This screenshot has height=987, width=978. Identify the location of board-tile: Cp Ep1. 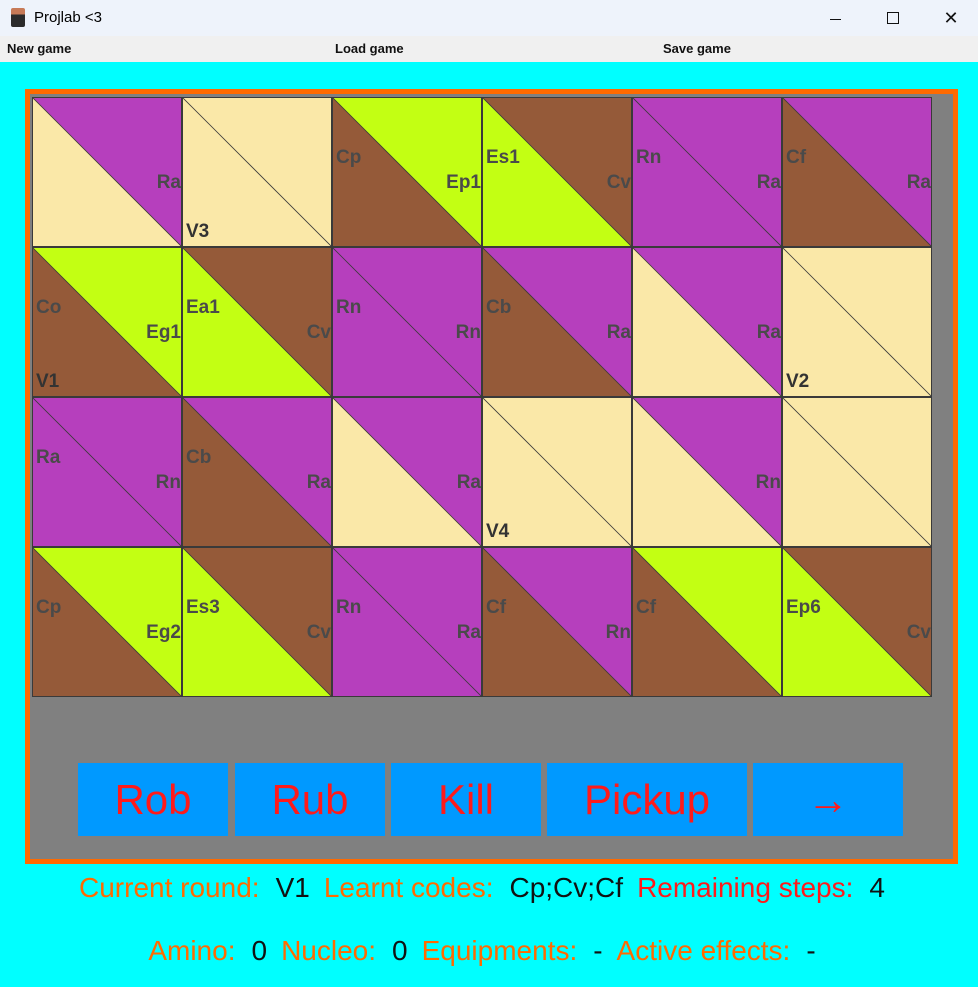
(407, 172).